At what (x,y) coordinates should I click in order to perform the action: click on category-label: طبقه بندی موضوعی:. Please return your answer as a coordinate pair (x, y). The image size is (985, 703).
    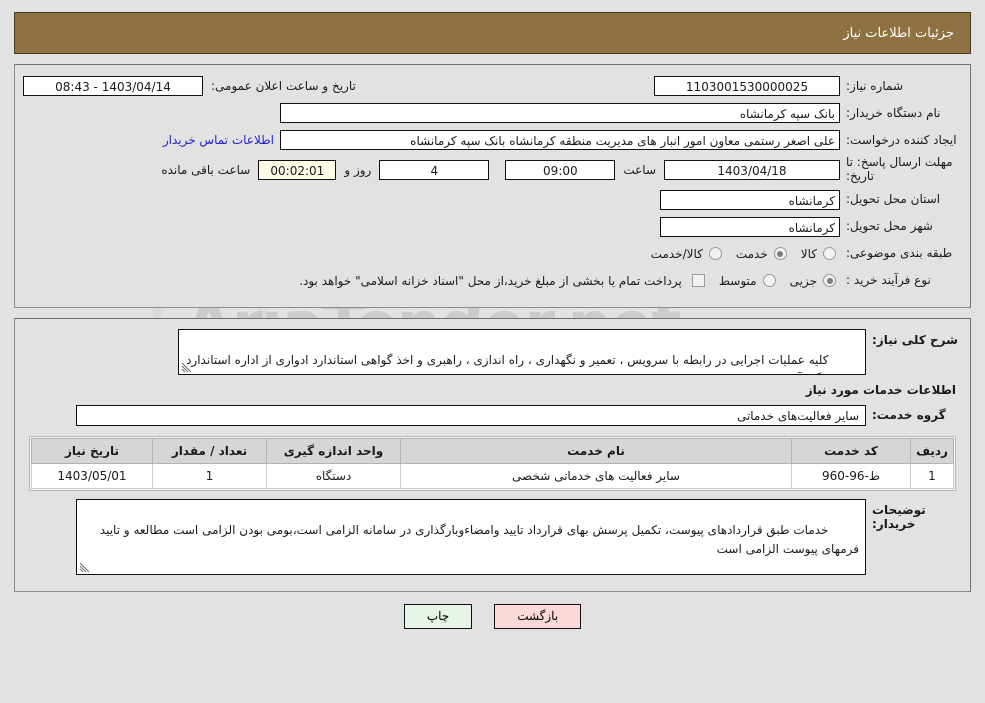
    Looking at the image, I should click on (899, 253).